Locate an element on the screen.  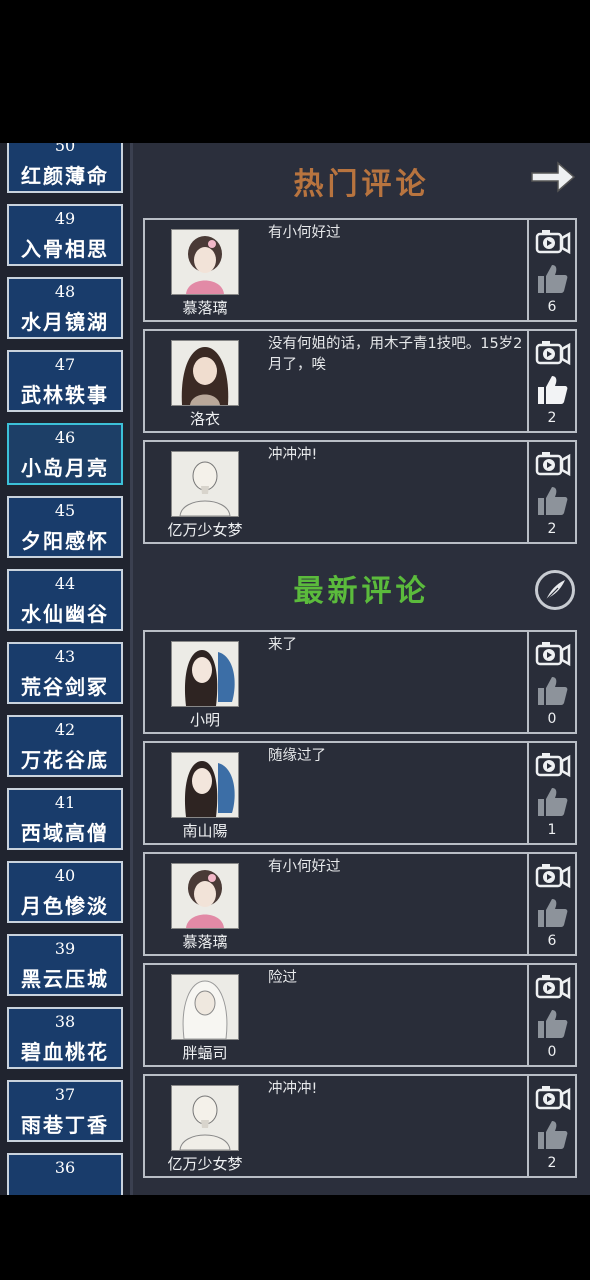
woman-pink-icon is located at coordinates (205, 262).